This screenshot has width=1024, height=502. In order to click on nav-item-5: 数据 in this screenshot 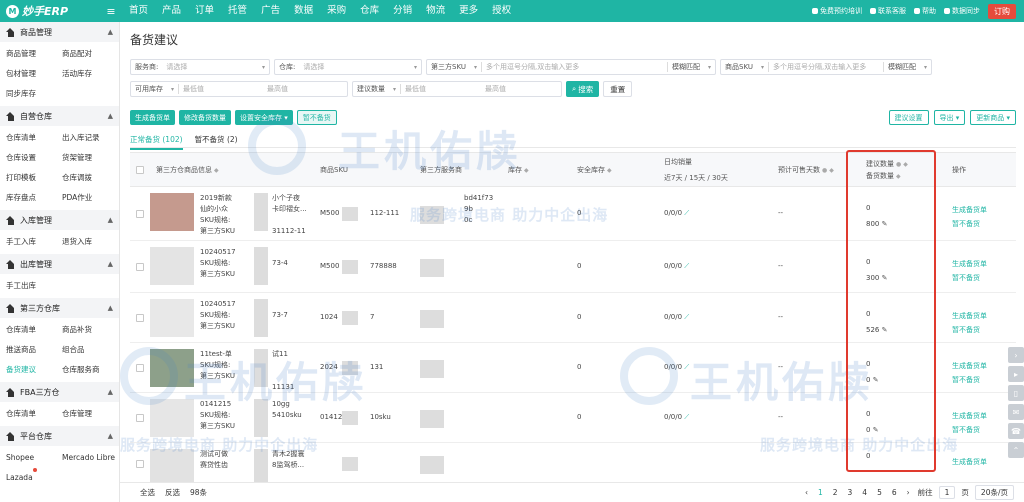, I will do `click(303, 11)`.